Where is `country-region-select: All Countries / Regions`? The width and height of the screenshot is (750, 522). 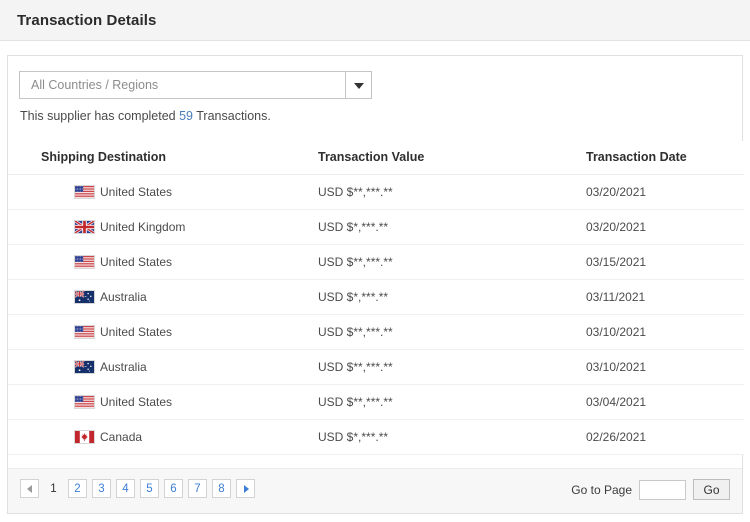
country-region-select: All Countries / Regions is located at coordinates (195, 85).